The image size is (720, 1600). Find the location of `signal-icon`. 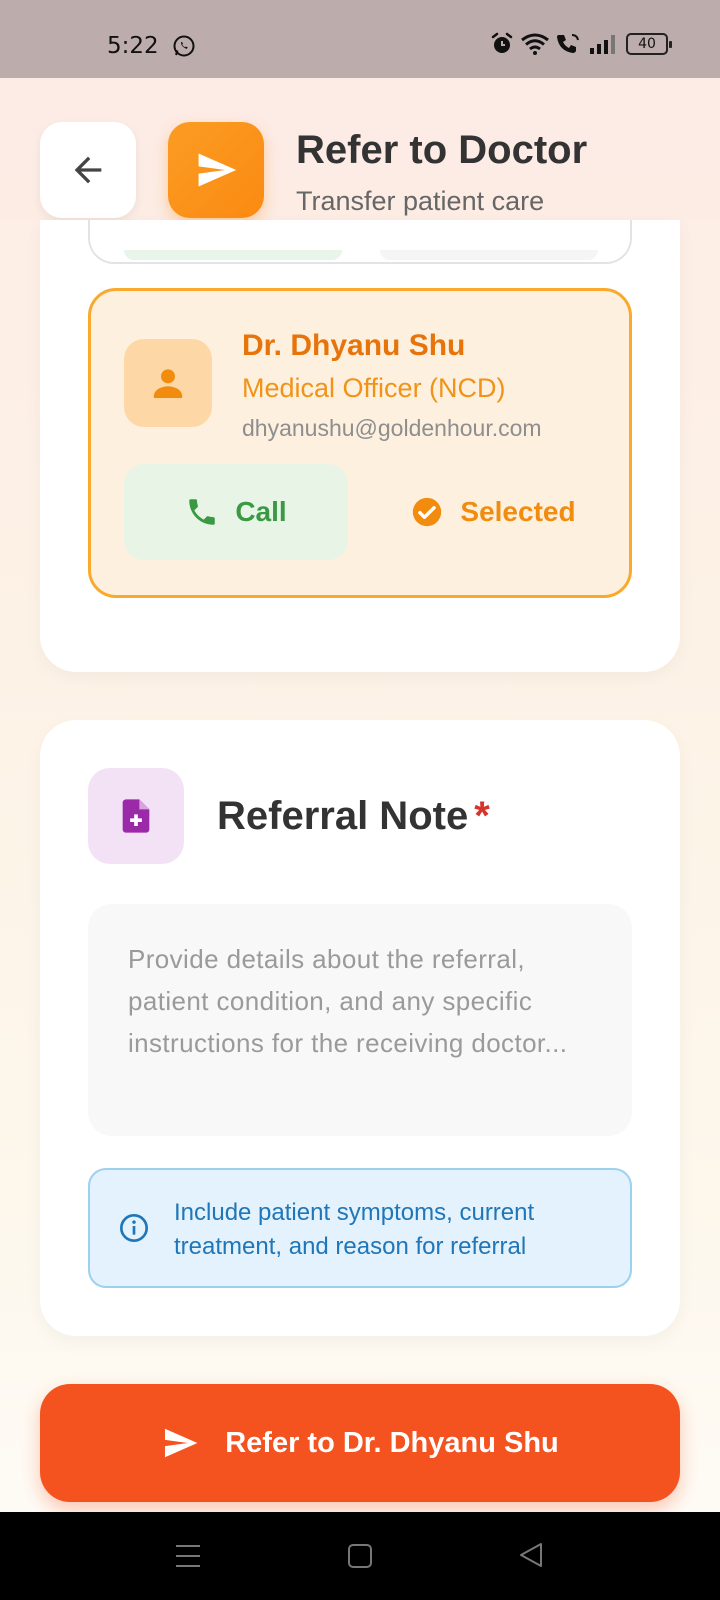

signal-icon is located at coordinates (602, 44).